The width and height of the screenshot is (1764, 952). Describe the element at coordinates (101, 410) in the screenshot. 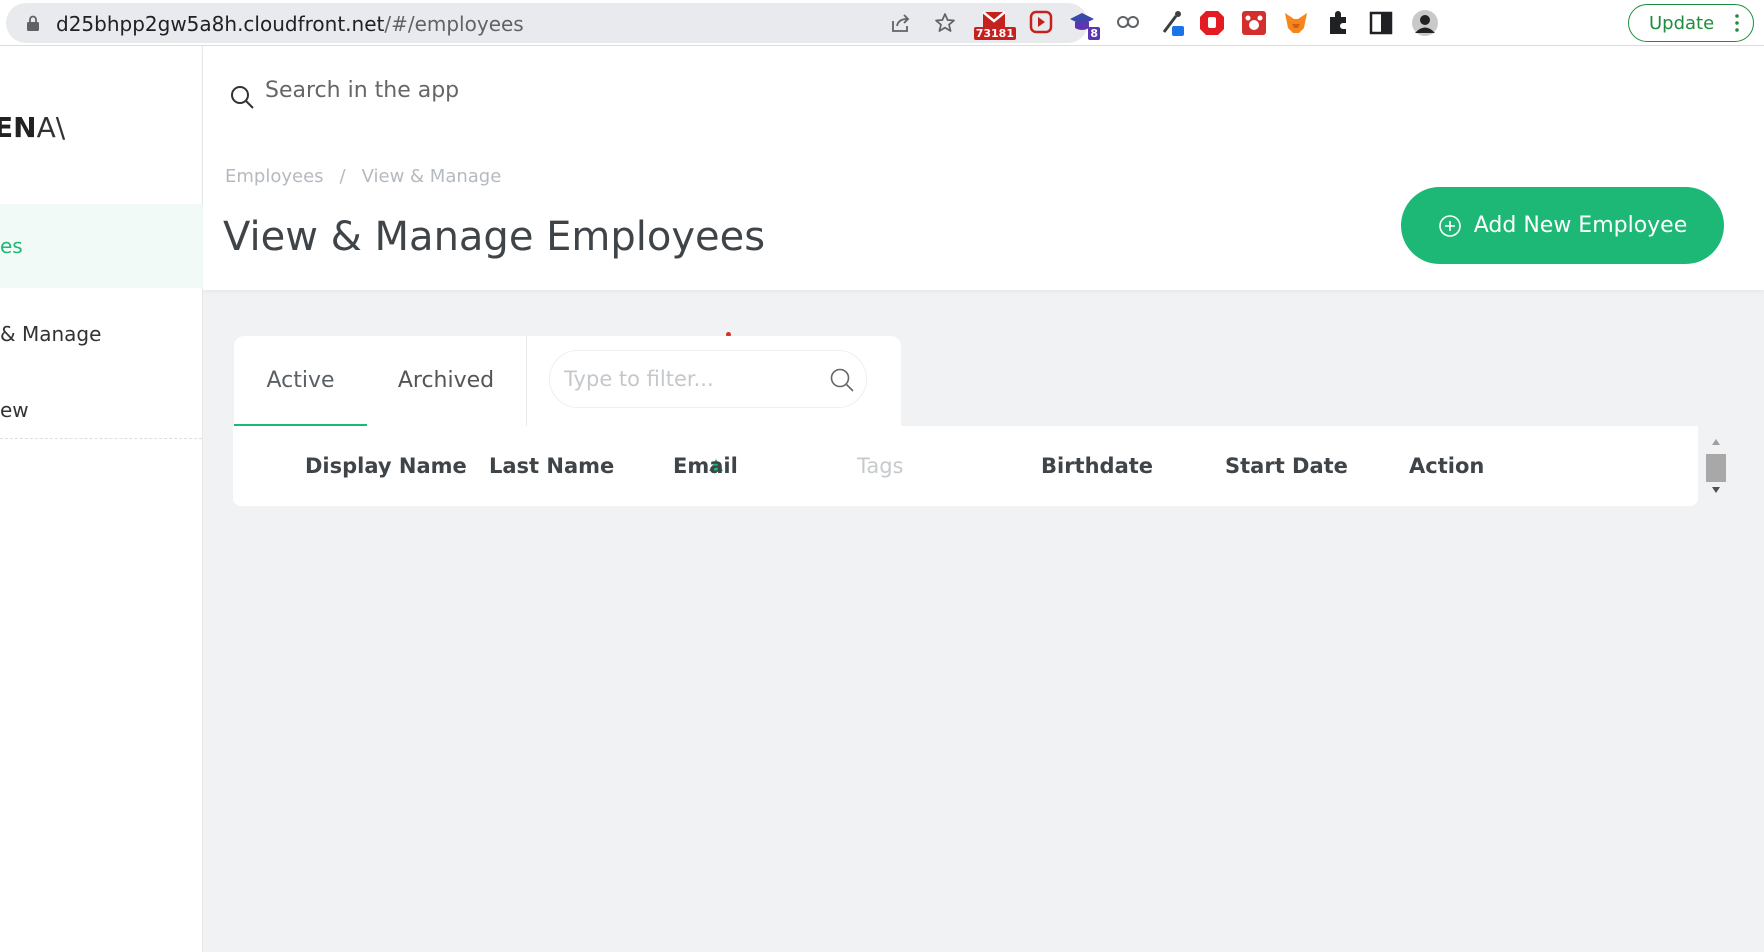

I see `sidebar-item-new: ew` at that location.